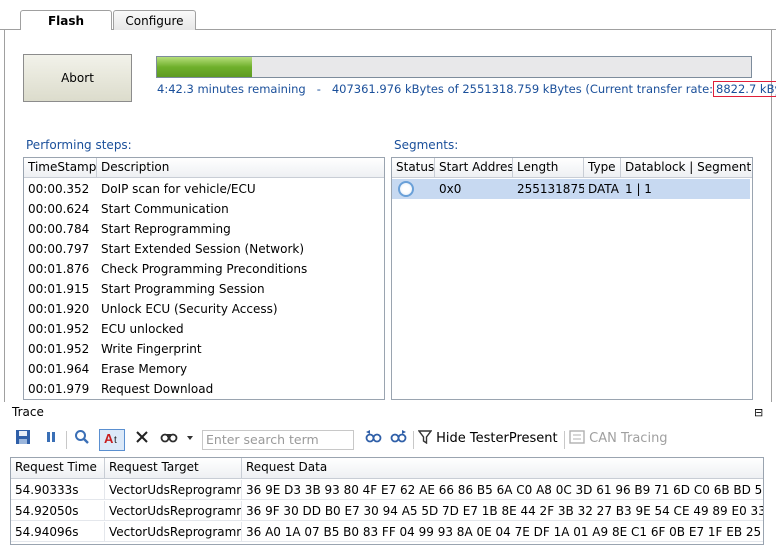 This screenshot has height=545, width=776. What do you see at coordinates (177, 440) in the screenshot?
I see `find-dropdown-icon` at bounding box center [177, 440].